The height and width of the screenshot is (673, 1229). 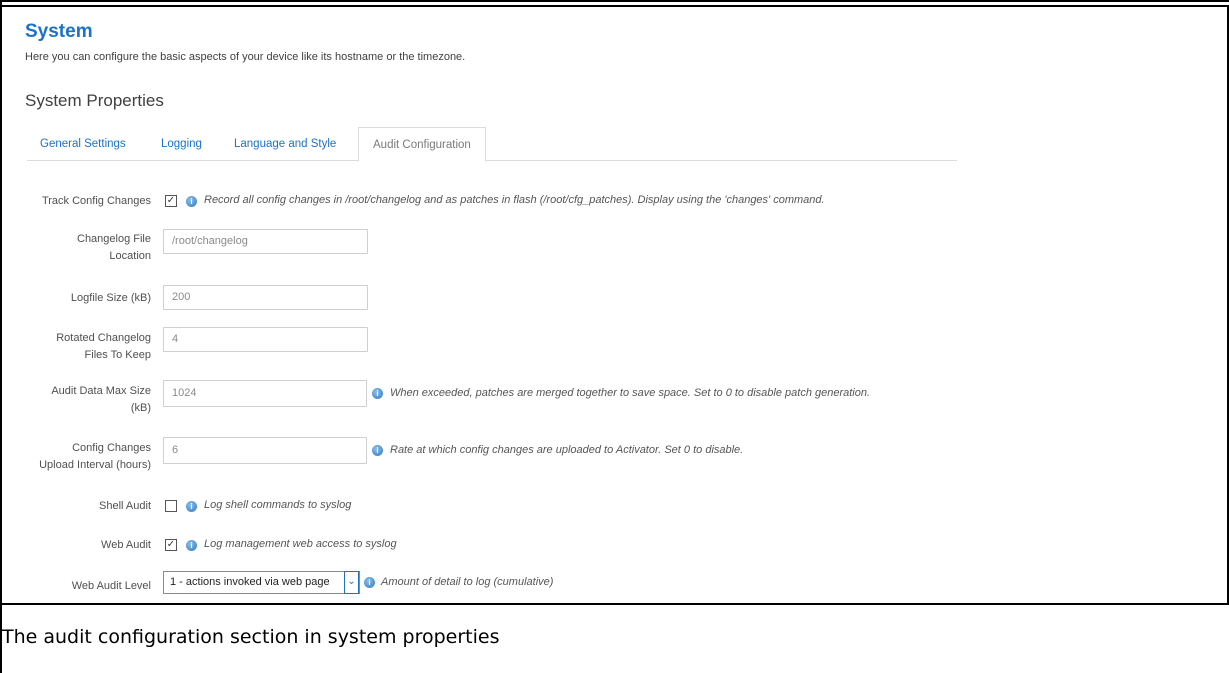 What do you see at coordinates (171, 201) in the screenshot?
I see `track-config-changes-checkbox: ✓` at bounding box center [171, 201].